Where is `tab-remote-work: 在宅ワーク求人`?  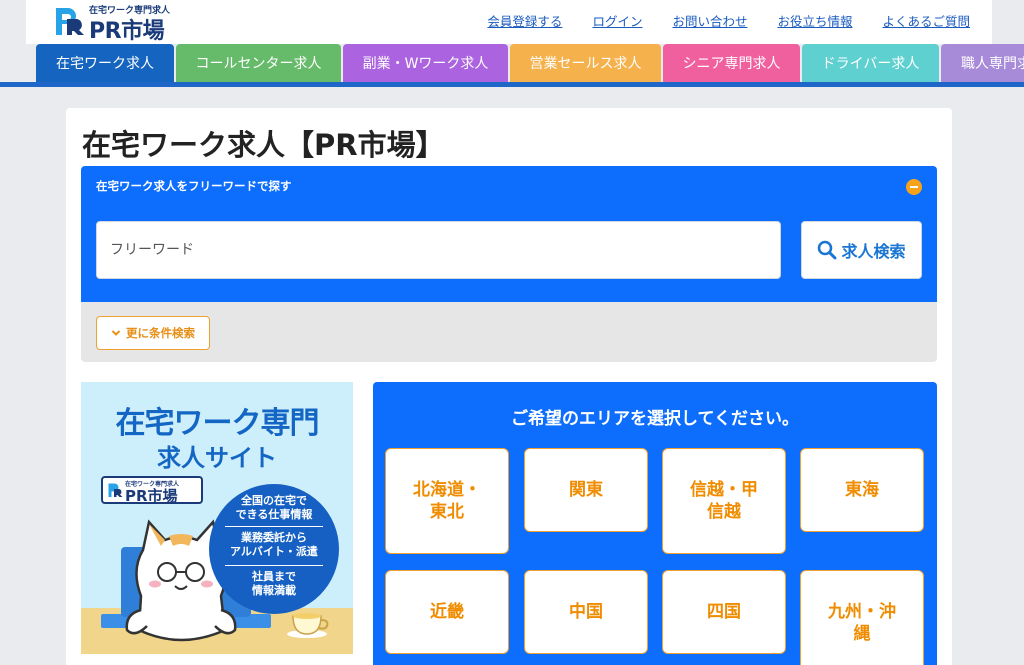
tab-remote-work: 在宅ワーク求人 is located at coordinates (105, 63).